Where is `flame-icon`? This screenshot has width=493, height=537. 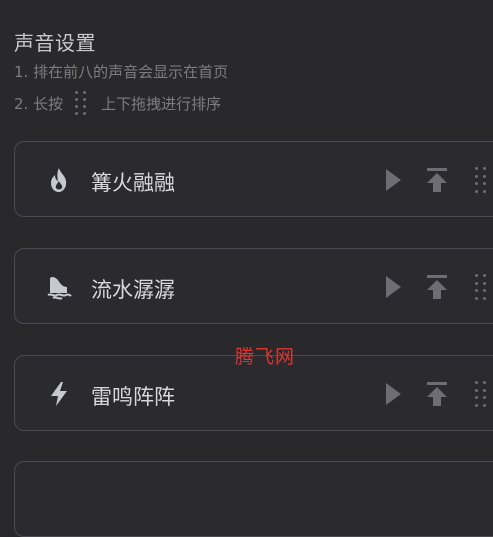
flame-icon is located at coordinates (59, 180).